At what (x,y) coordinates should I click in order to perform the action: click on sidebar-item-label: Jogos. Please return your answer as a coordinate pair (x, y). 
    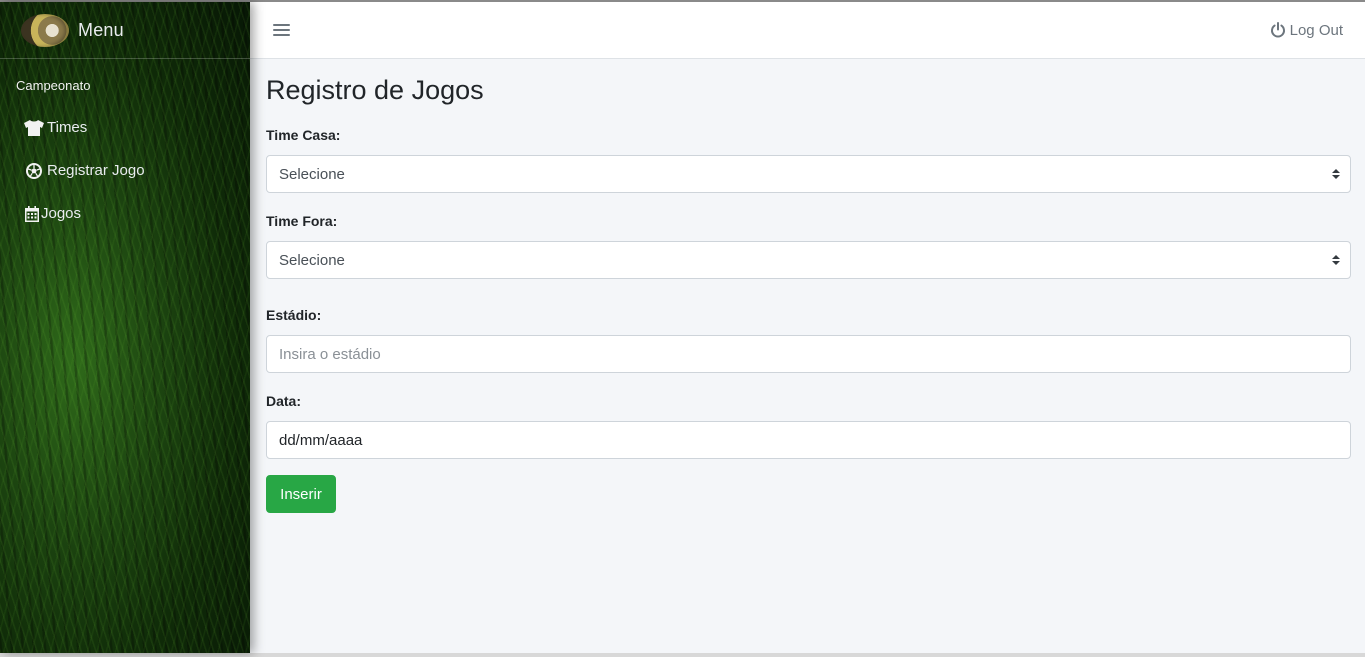
    Looking at the image, I should click on (61, 213).